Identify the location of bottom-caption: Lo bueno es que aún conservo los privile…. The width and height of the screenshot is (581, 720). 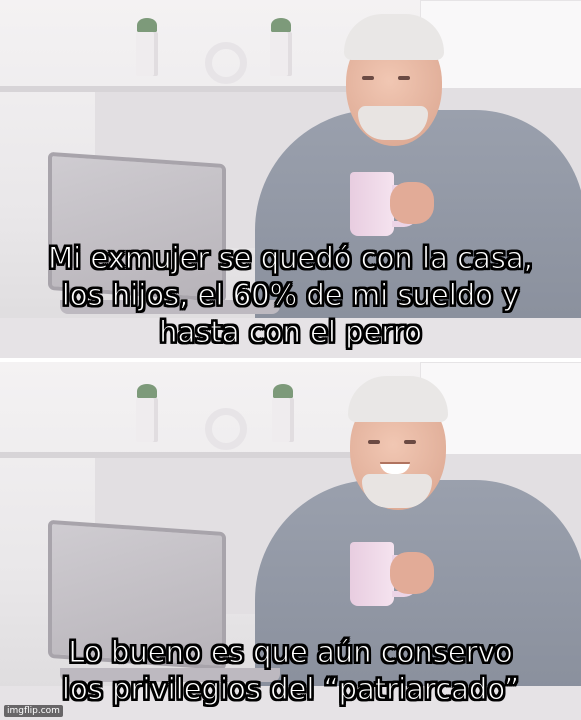
(290, 671).